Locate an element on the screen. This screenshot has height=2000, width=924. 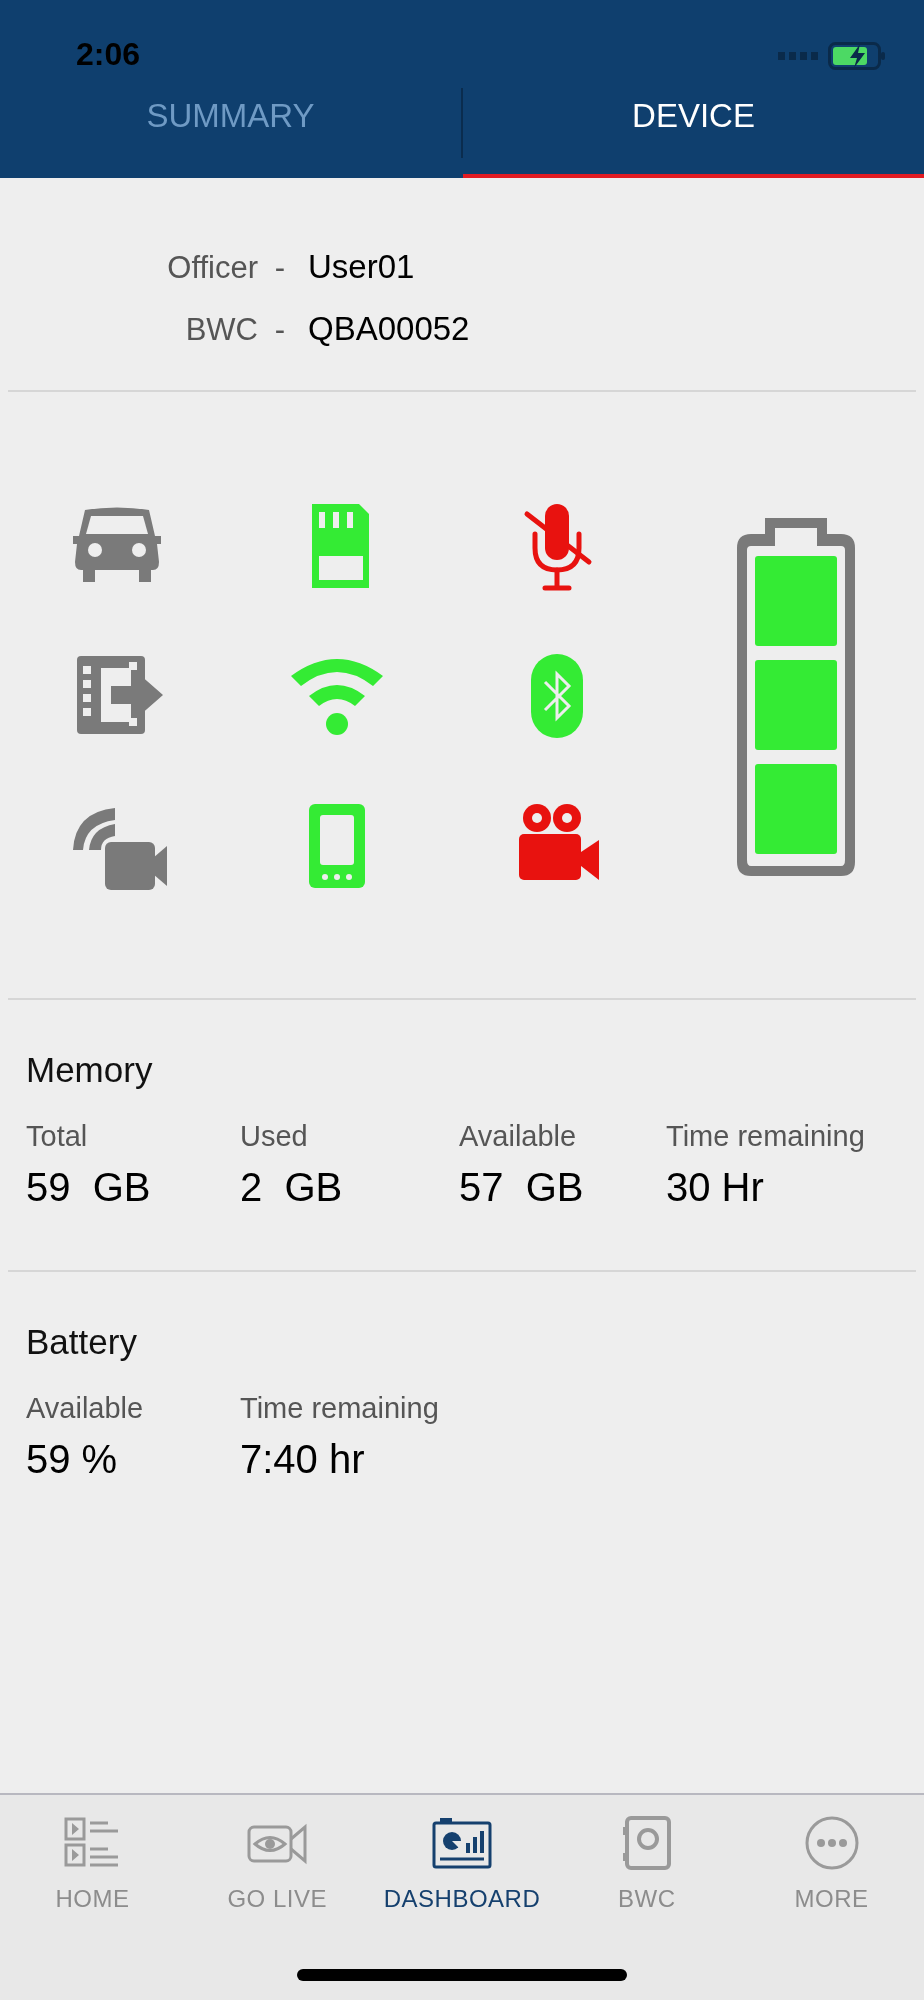
stat-value: 7:40 hr is located at coordinates (303, 1459).